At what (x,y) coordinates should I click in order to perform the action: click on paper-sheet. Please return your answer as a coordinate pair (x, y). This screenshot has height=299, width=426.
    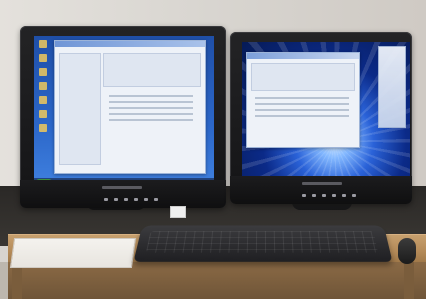
    Looking at the image, I should click on (73, 253).